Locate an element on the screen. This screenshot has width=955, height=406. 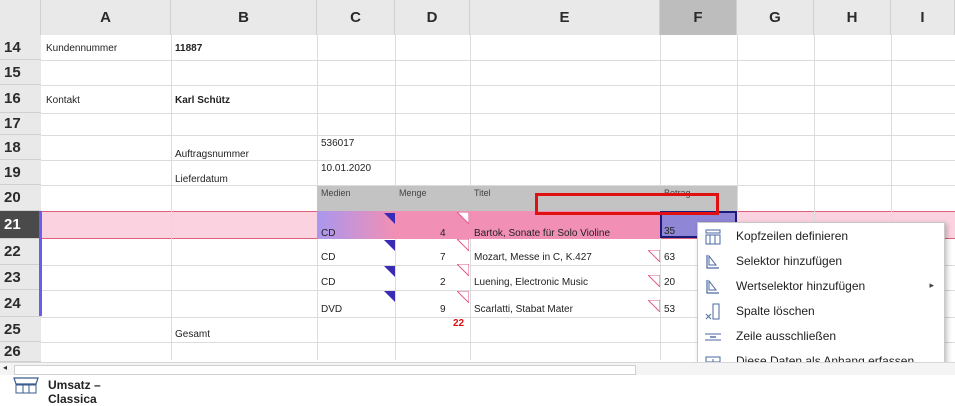
sheet-tab-umsatz-classica: Umsatz – Classica is located at coordinates (79, 390).